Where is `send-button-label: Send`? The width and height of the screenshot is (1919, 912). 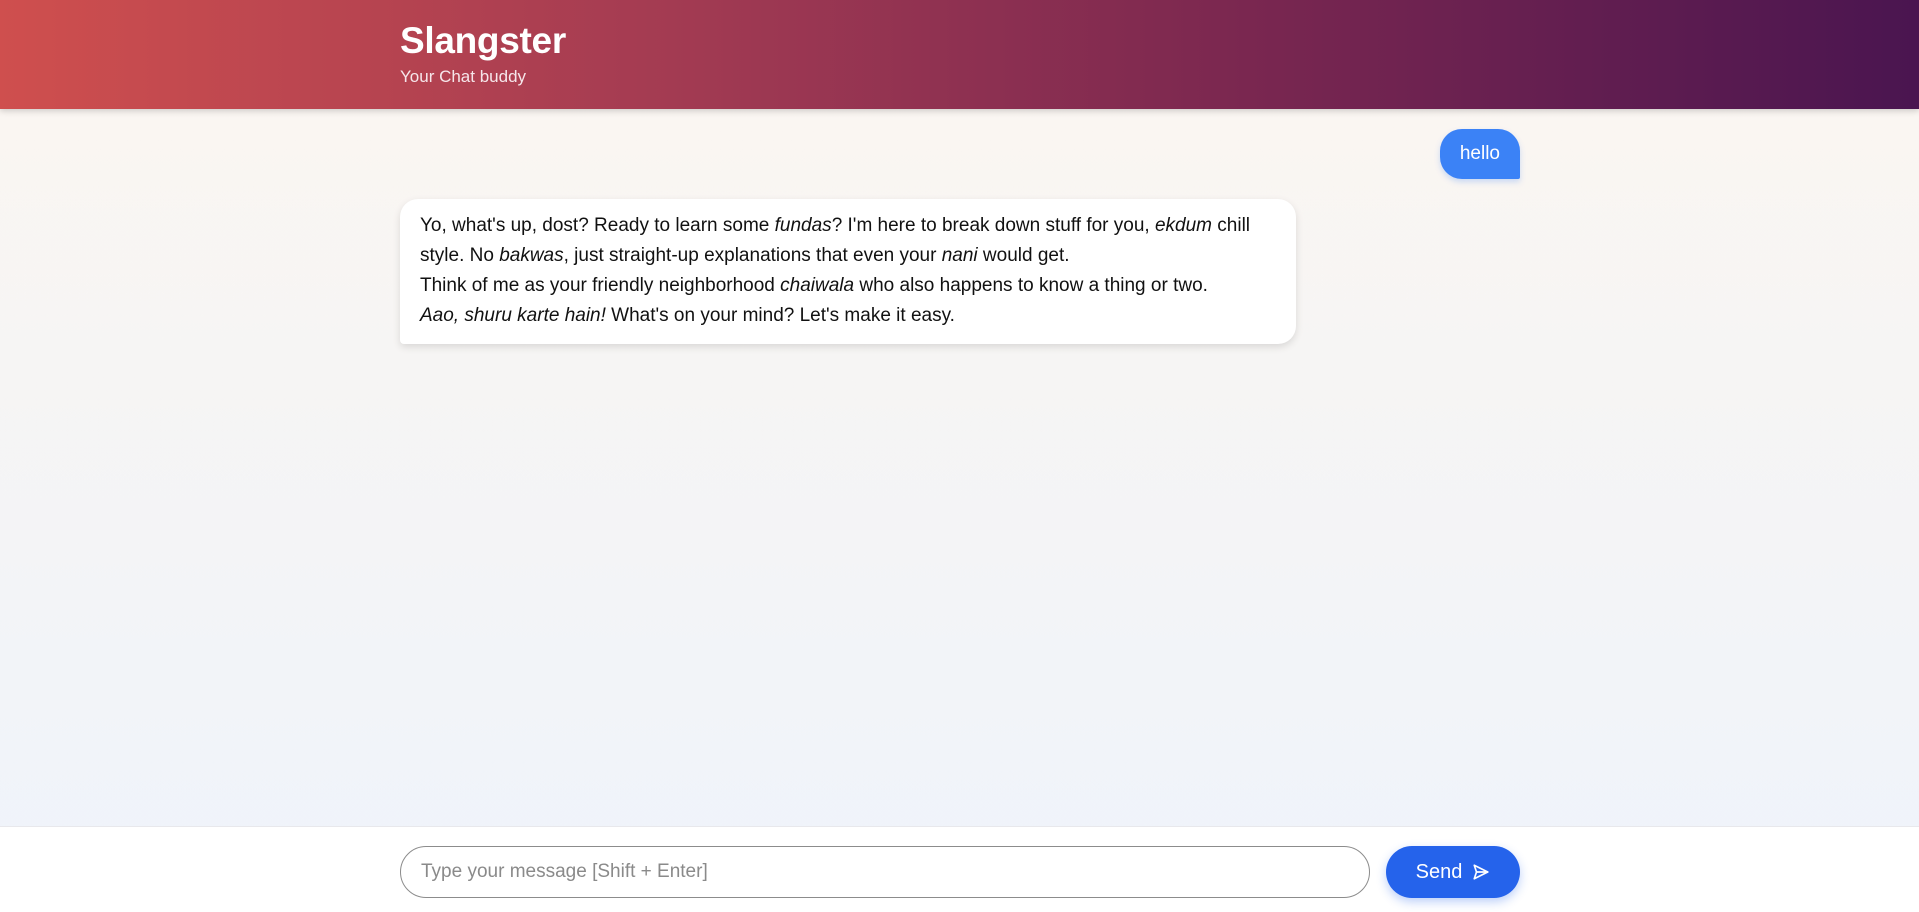
send-button-label: Send is located at coordinates (1439, 871).